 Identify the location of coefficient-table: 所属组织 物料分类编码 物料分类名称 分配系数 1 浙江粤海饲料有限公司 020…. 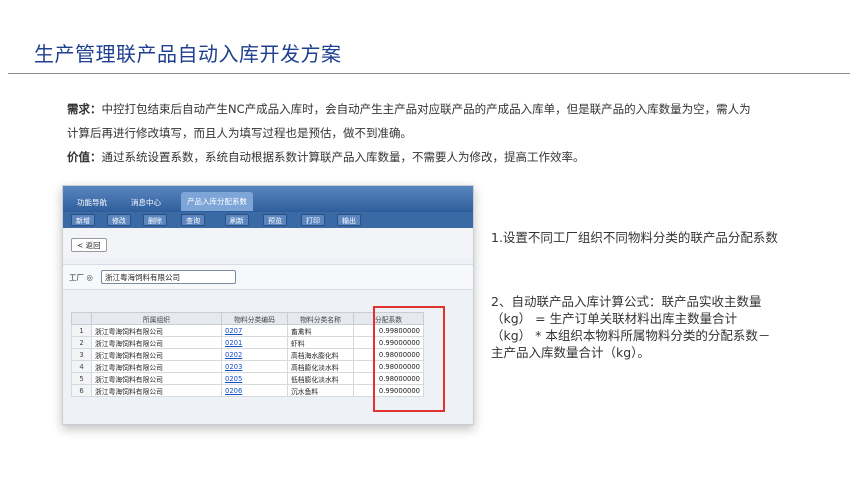
(247, 354).